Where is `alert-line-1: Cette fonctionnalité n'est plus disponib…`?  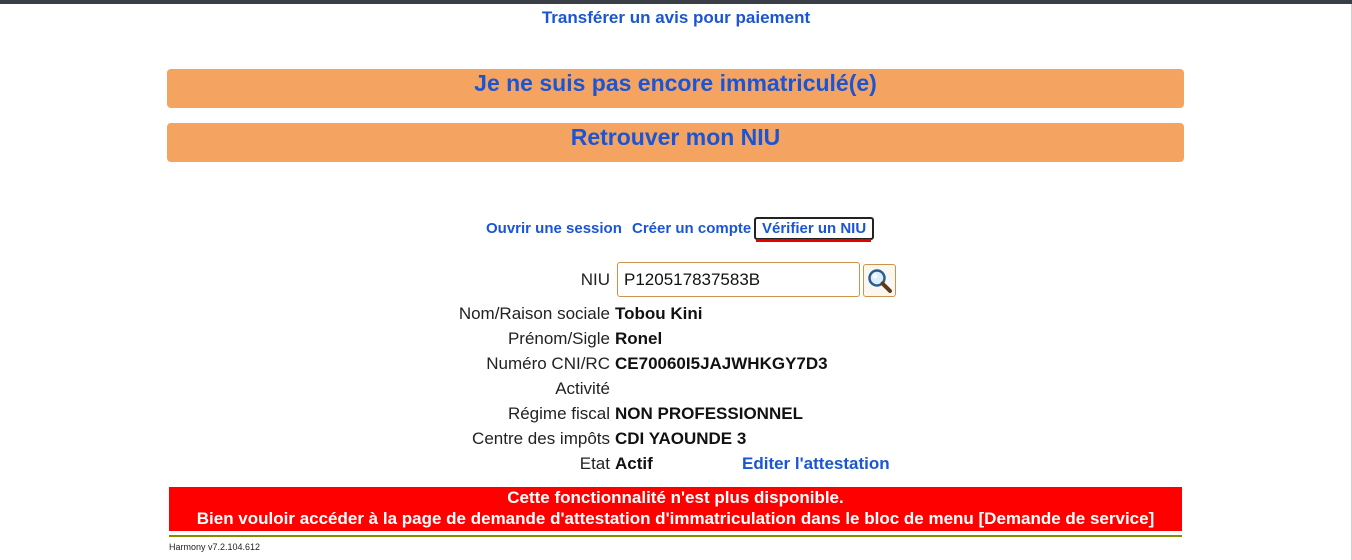 alert-line-1: Cette fonctionnalité n'est plus disponib… is located at coordinates (675, 497).